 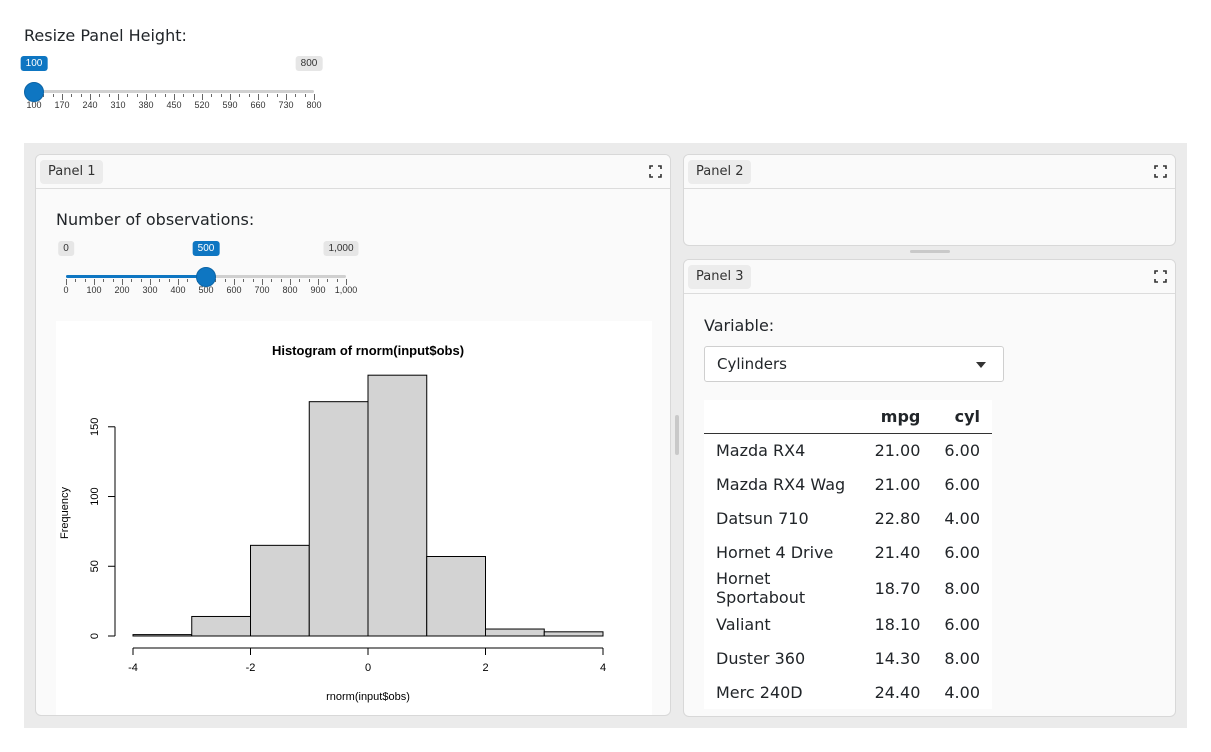 What do you see at coordinates (854, 364) in the screenshot?
I see `variable-select: Cylinders` at bounding box center [854, 364].